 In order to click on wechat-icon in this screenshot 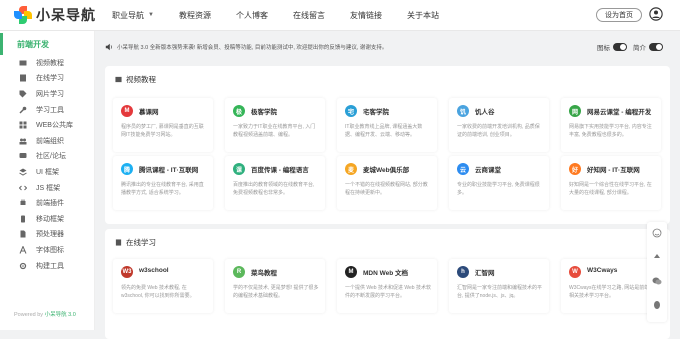, I will do `click(657, 281)`.